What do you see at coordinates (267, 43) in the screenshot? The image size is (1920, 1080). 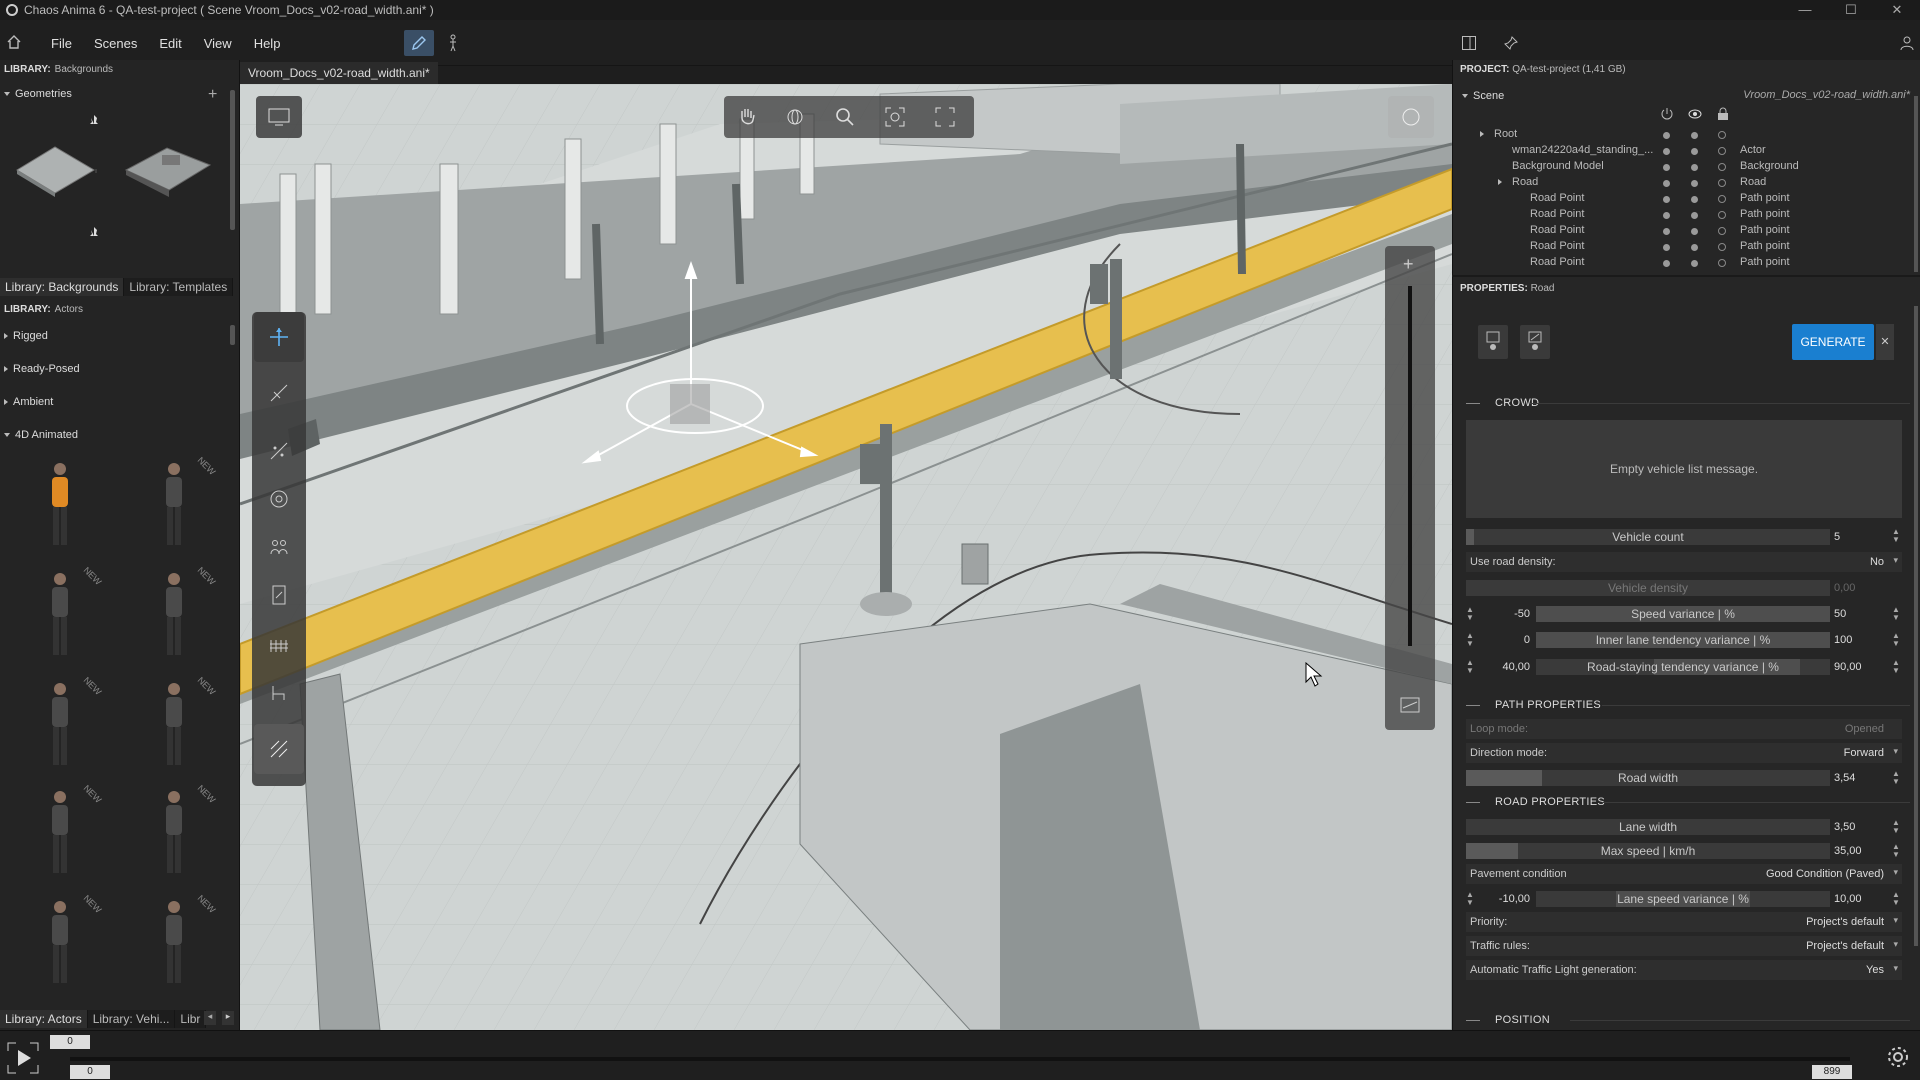 I see `menu-help: Help` at bounding box center [267, 43].